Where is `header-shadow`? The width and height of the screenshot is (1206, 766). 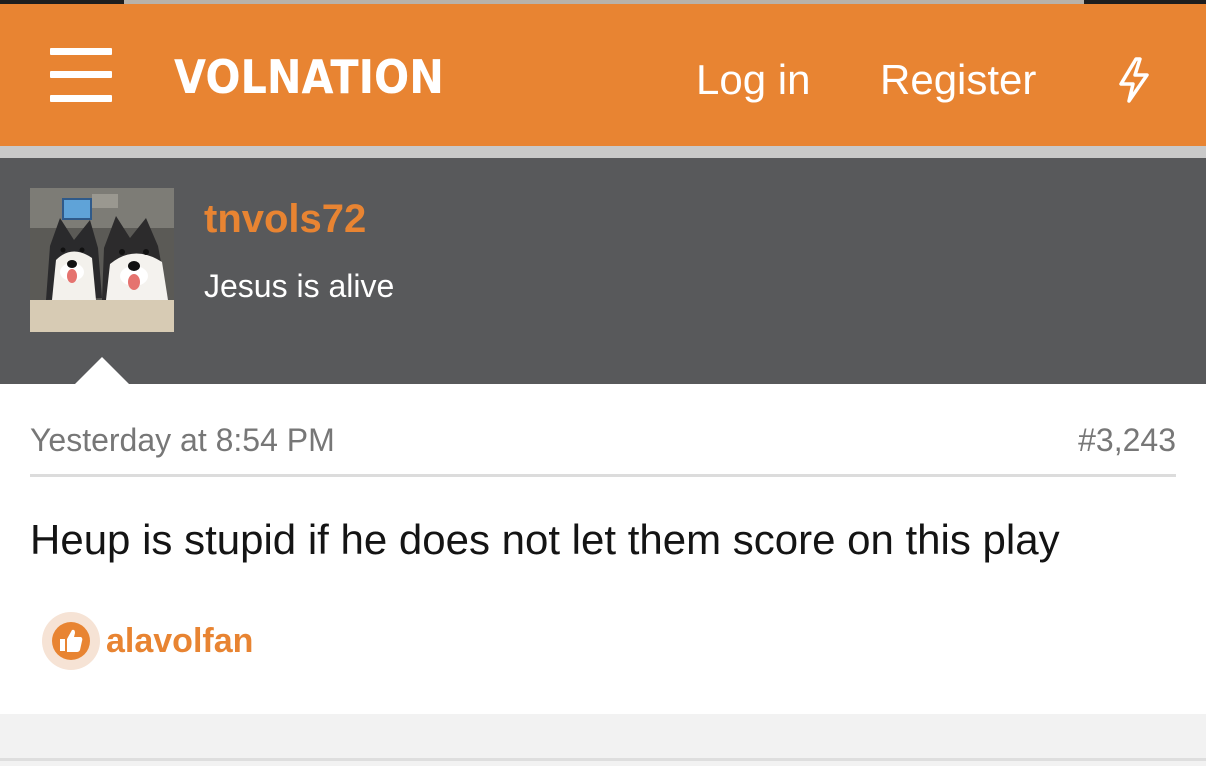 header-shadow is located at coordinates (603, 152).